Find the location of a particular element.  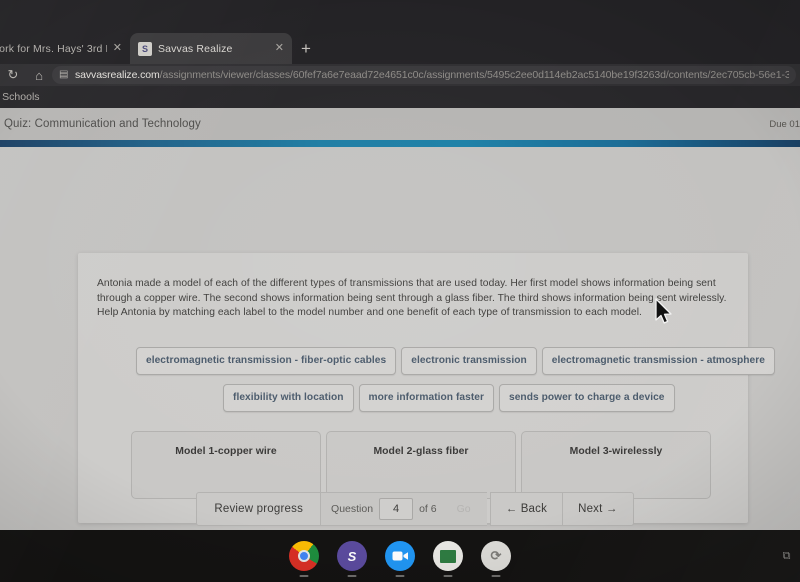

reload-icon: ↻ is located at coordinates (13, 75).